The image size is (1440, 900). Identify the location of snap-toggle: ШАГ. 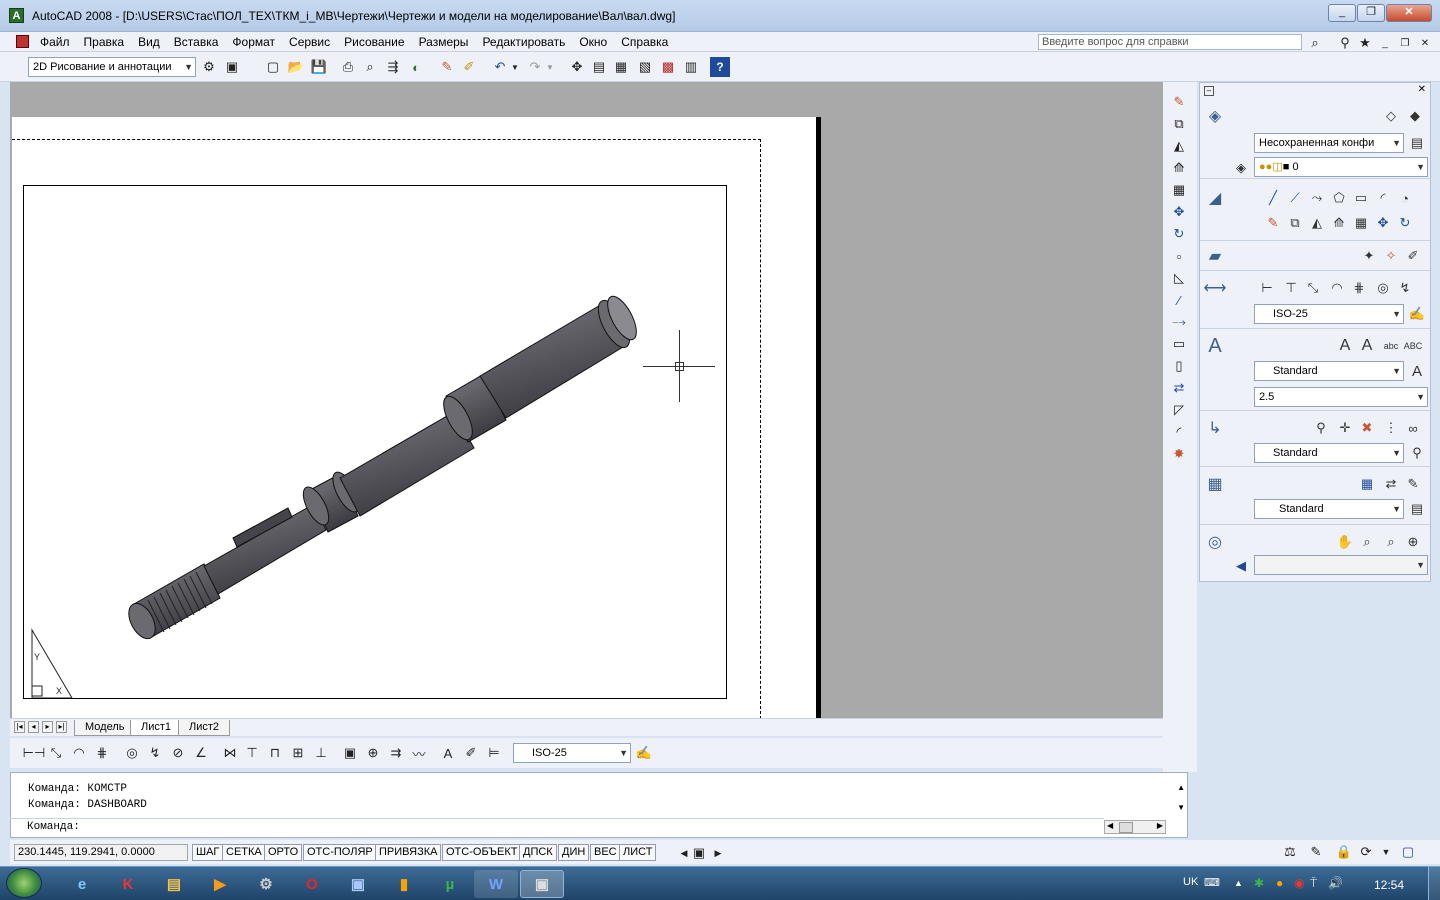
(208, 852).